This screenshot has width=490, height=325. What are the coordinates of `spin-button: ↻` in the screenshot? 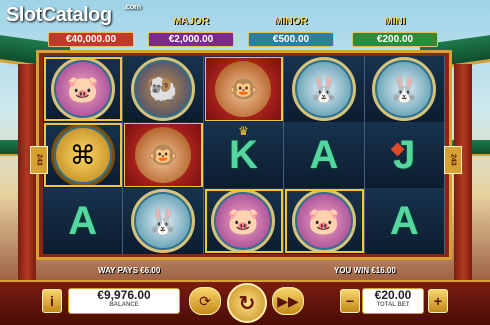 It's located at (247, 303).